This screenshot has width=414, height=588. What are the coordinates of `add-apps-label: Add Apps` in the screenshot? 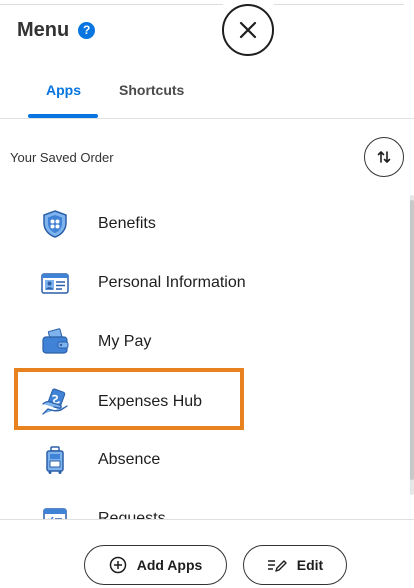 It's located at (169, 565).